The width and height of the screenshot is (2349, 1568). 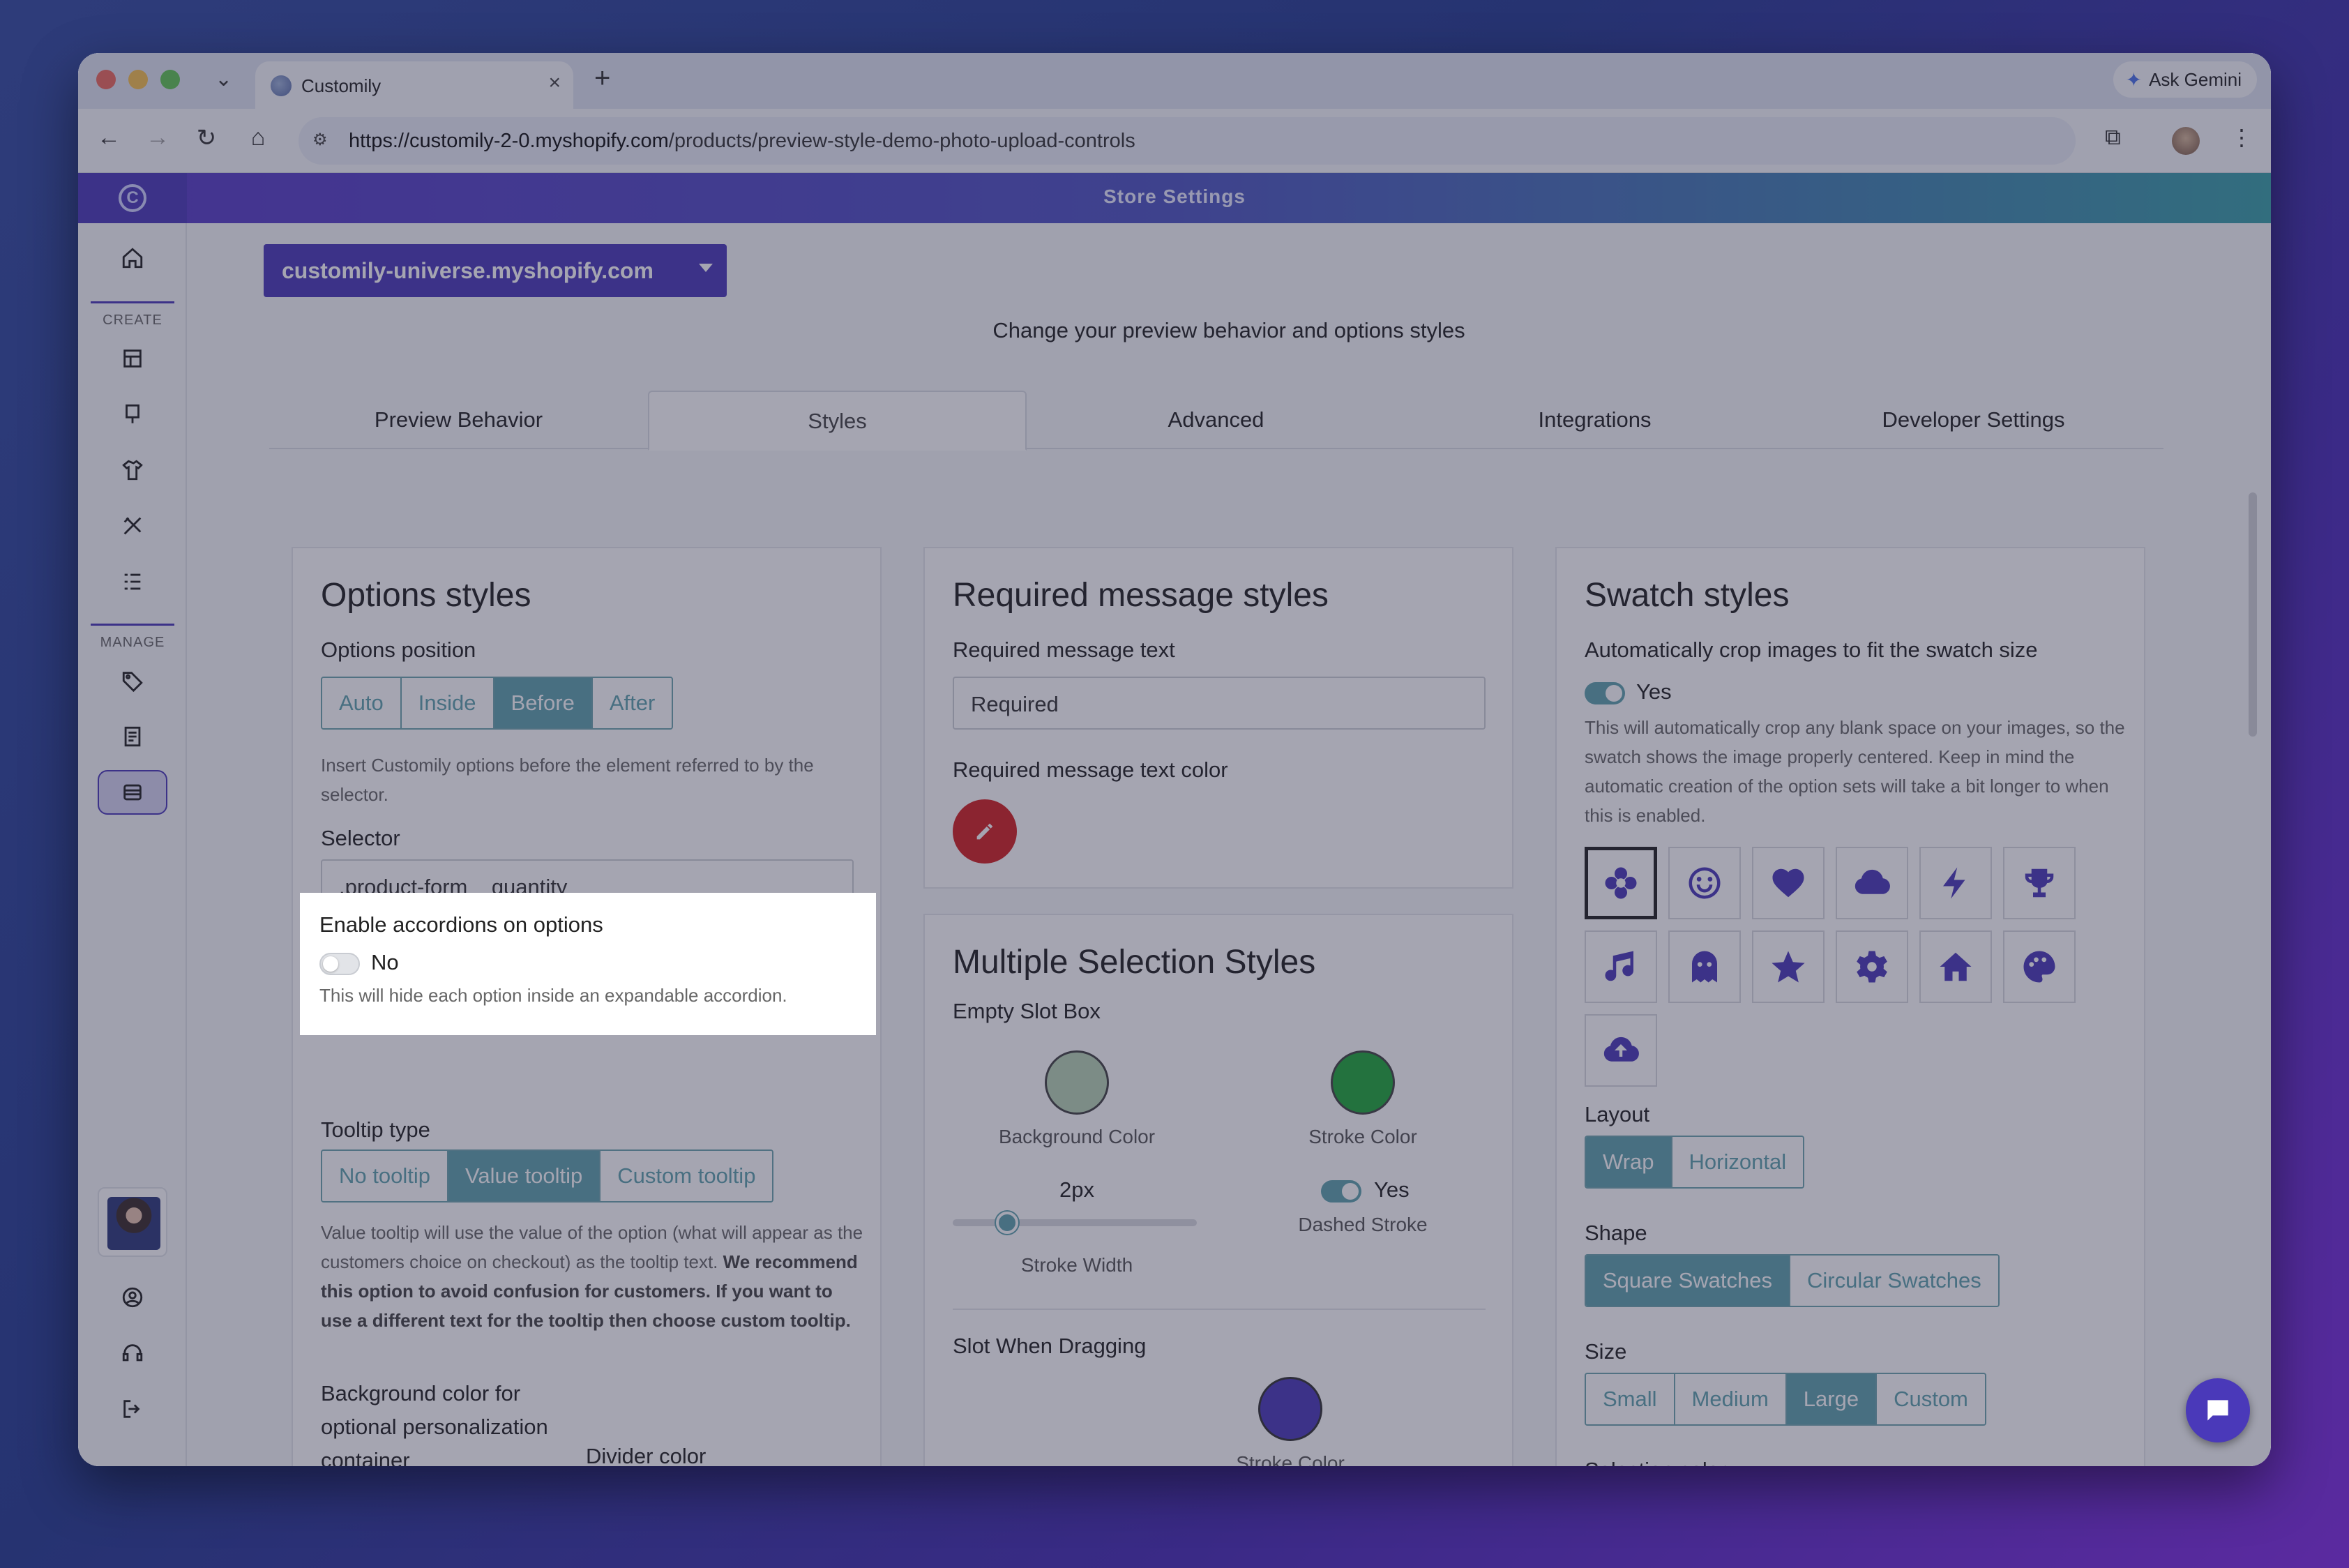 I want to click on sidebar-option-sets, so click(x=132, y=581).